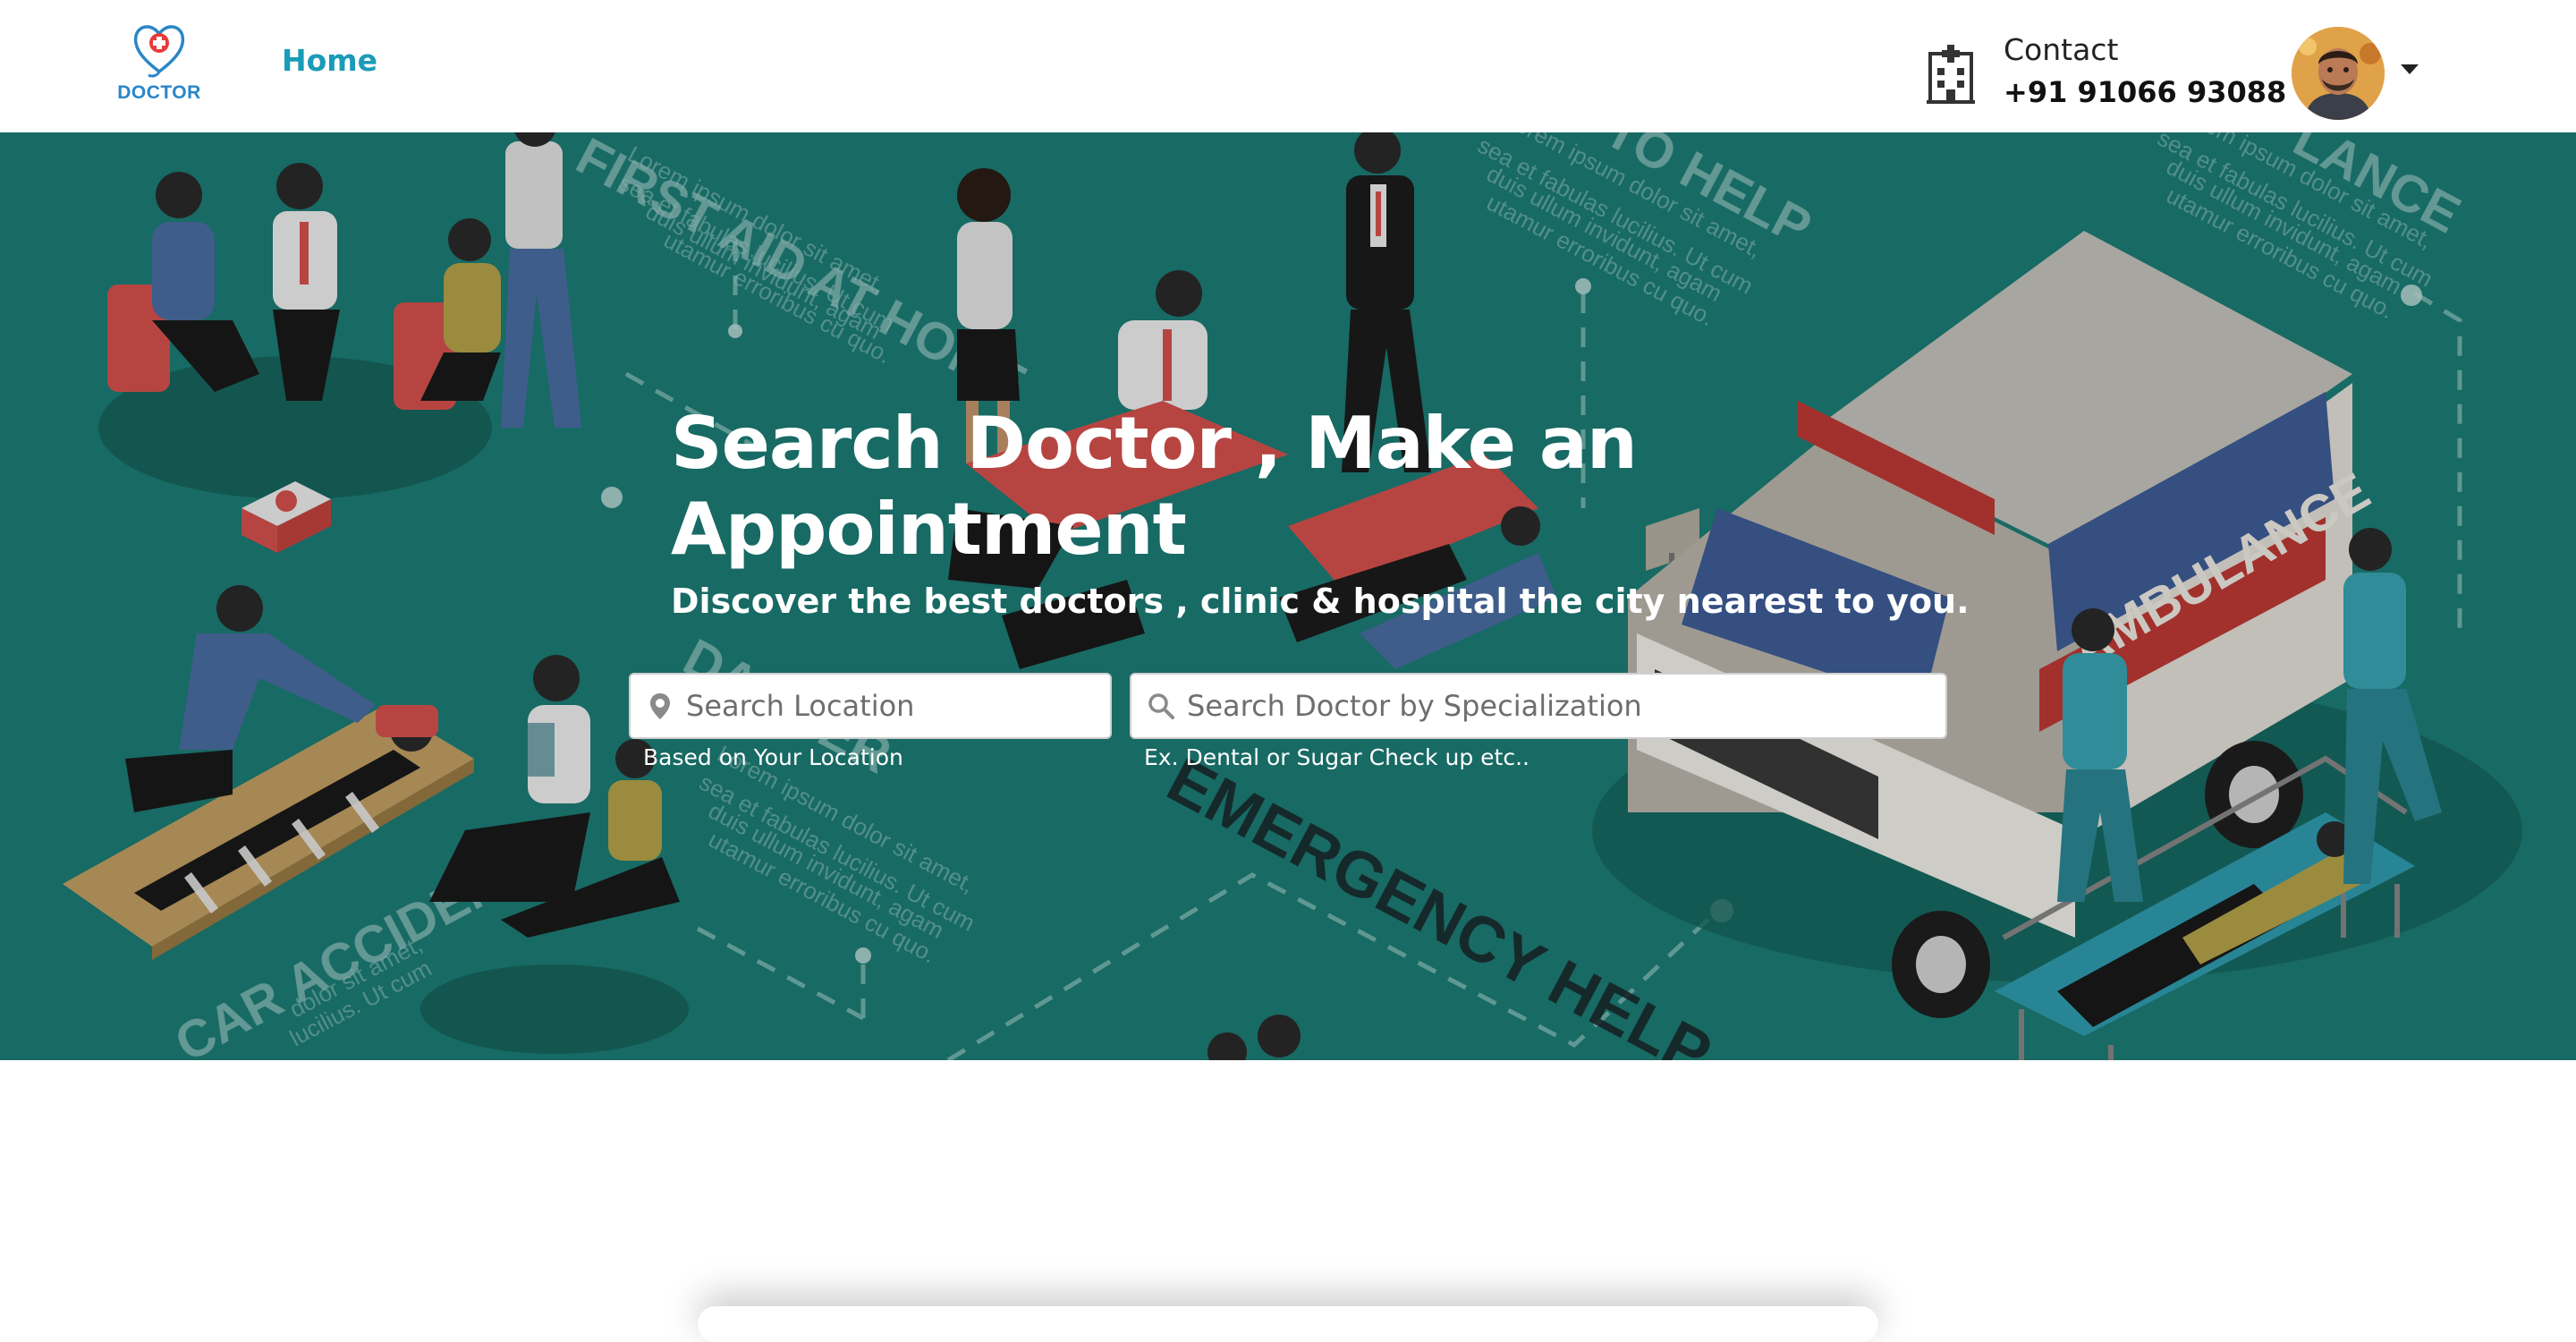  I want to click on user-account-button, so click(2341, 74).